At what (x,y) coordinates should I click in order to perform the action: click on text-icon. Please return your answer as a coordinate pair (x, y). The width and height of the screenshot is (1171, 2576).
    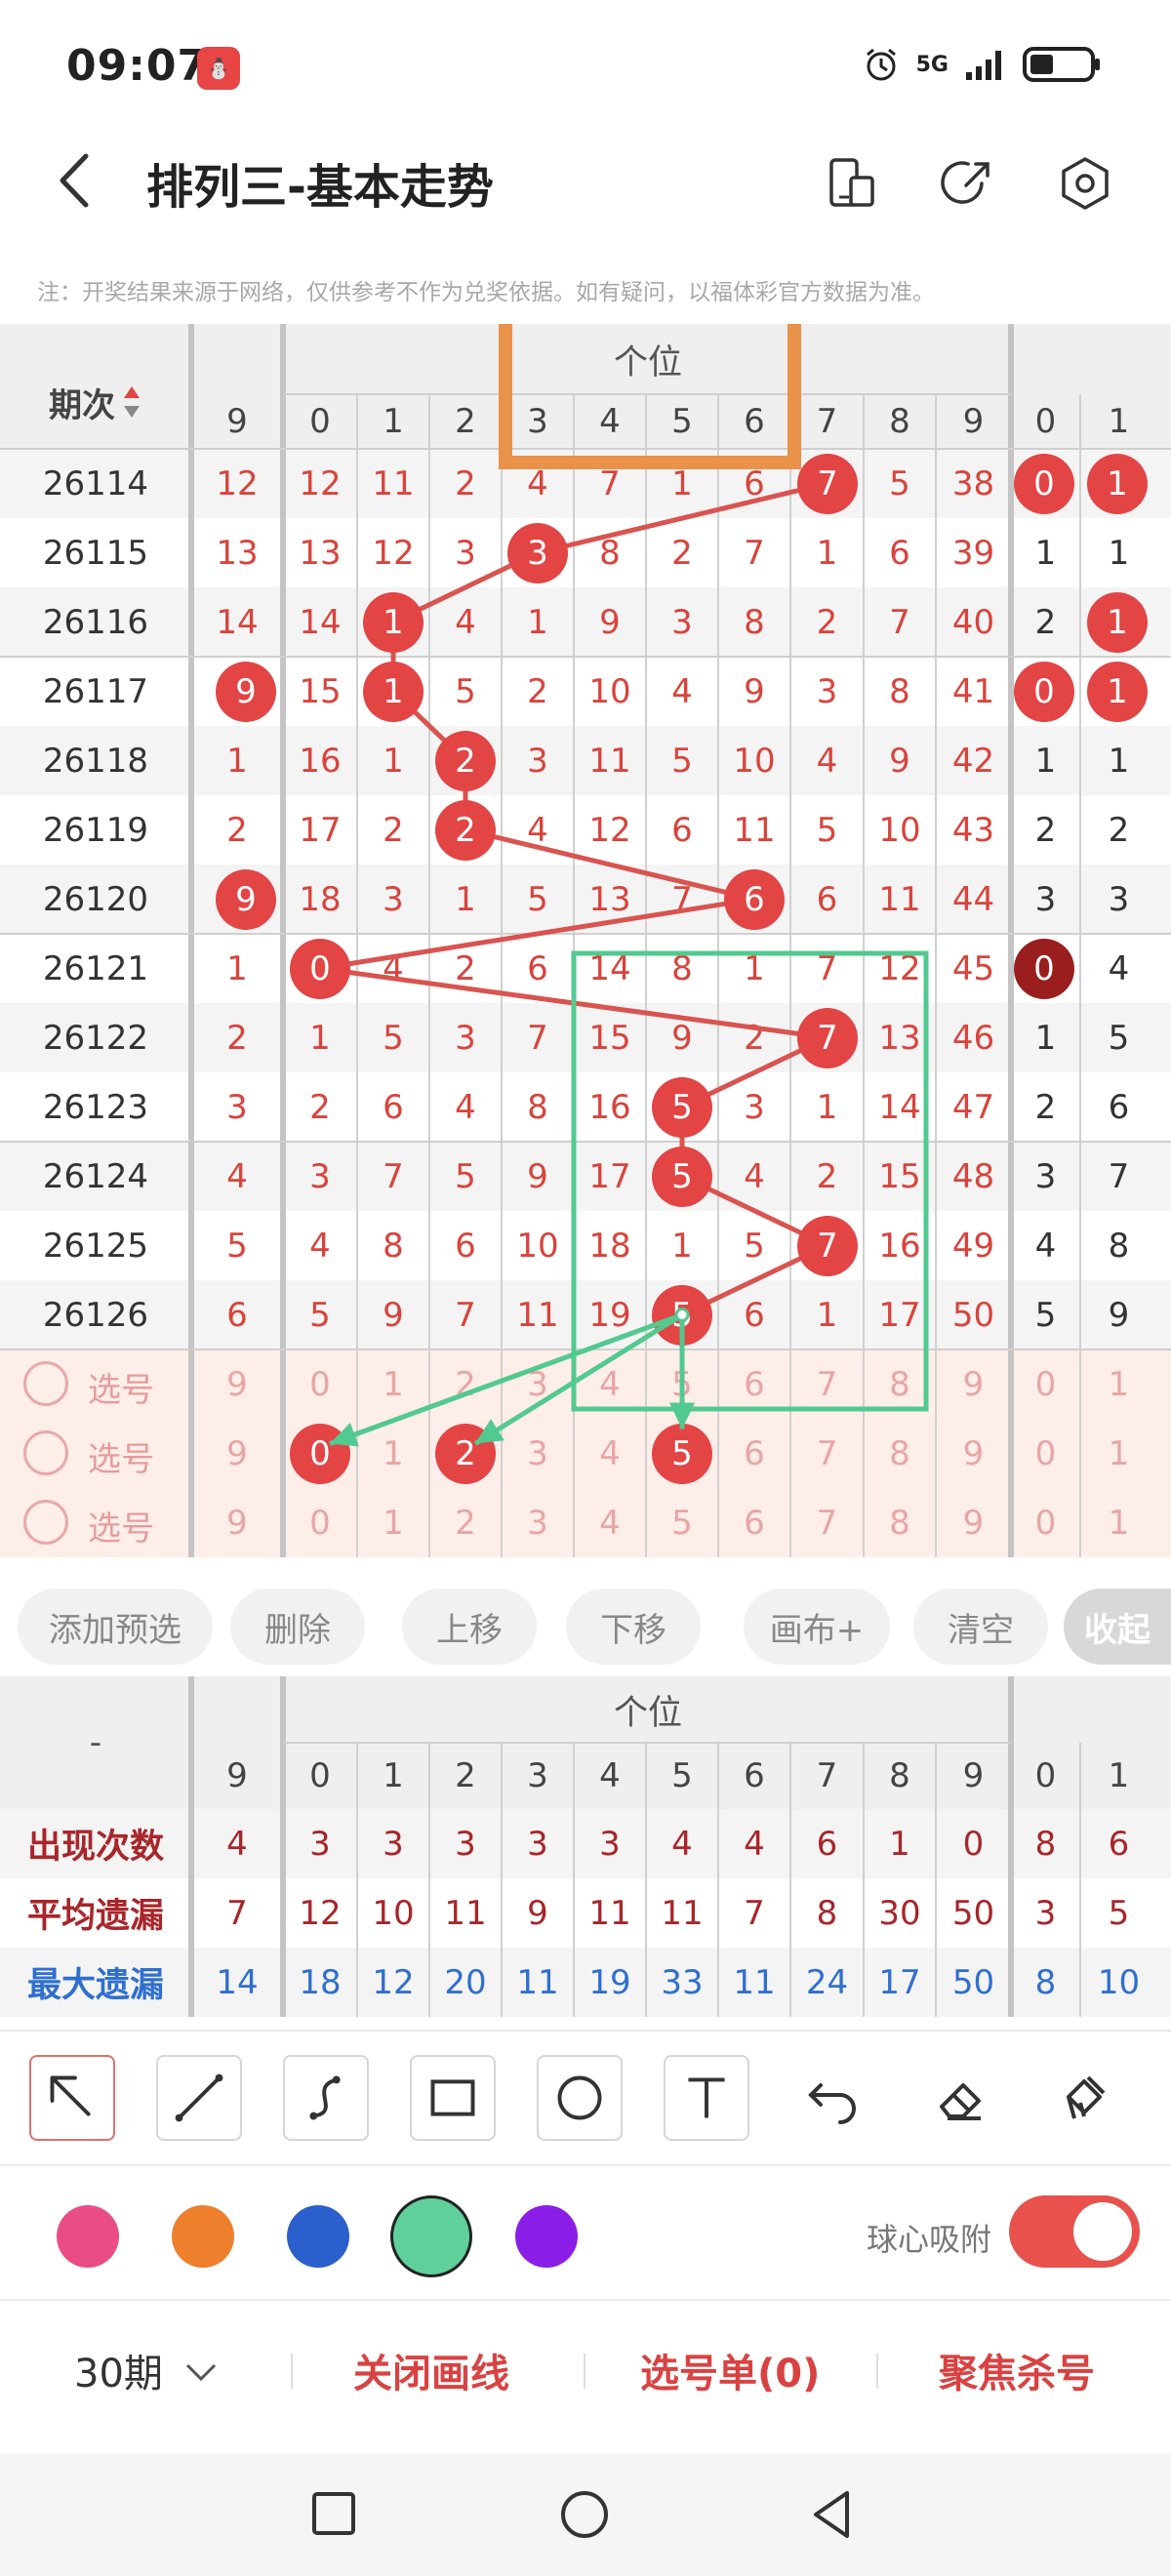
    Looking at the image, I should click on (706, 2097).